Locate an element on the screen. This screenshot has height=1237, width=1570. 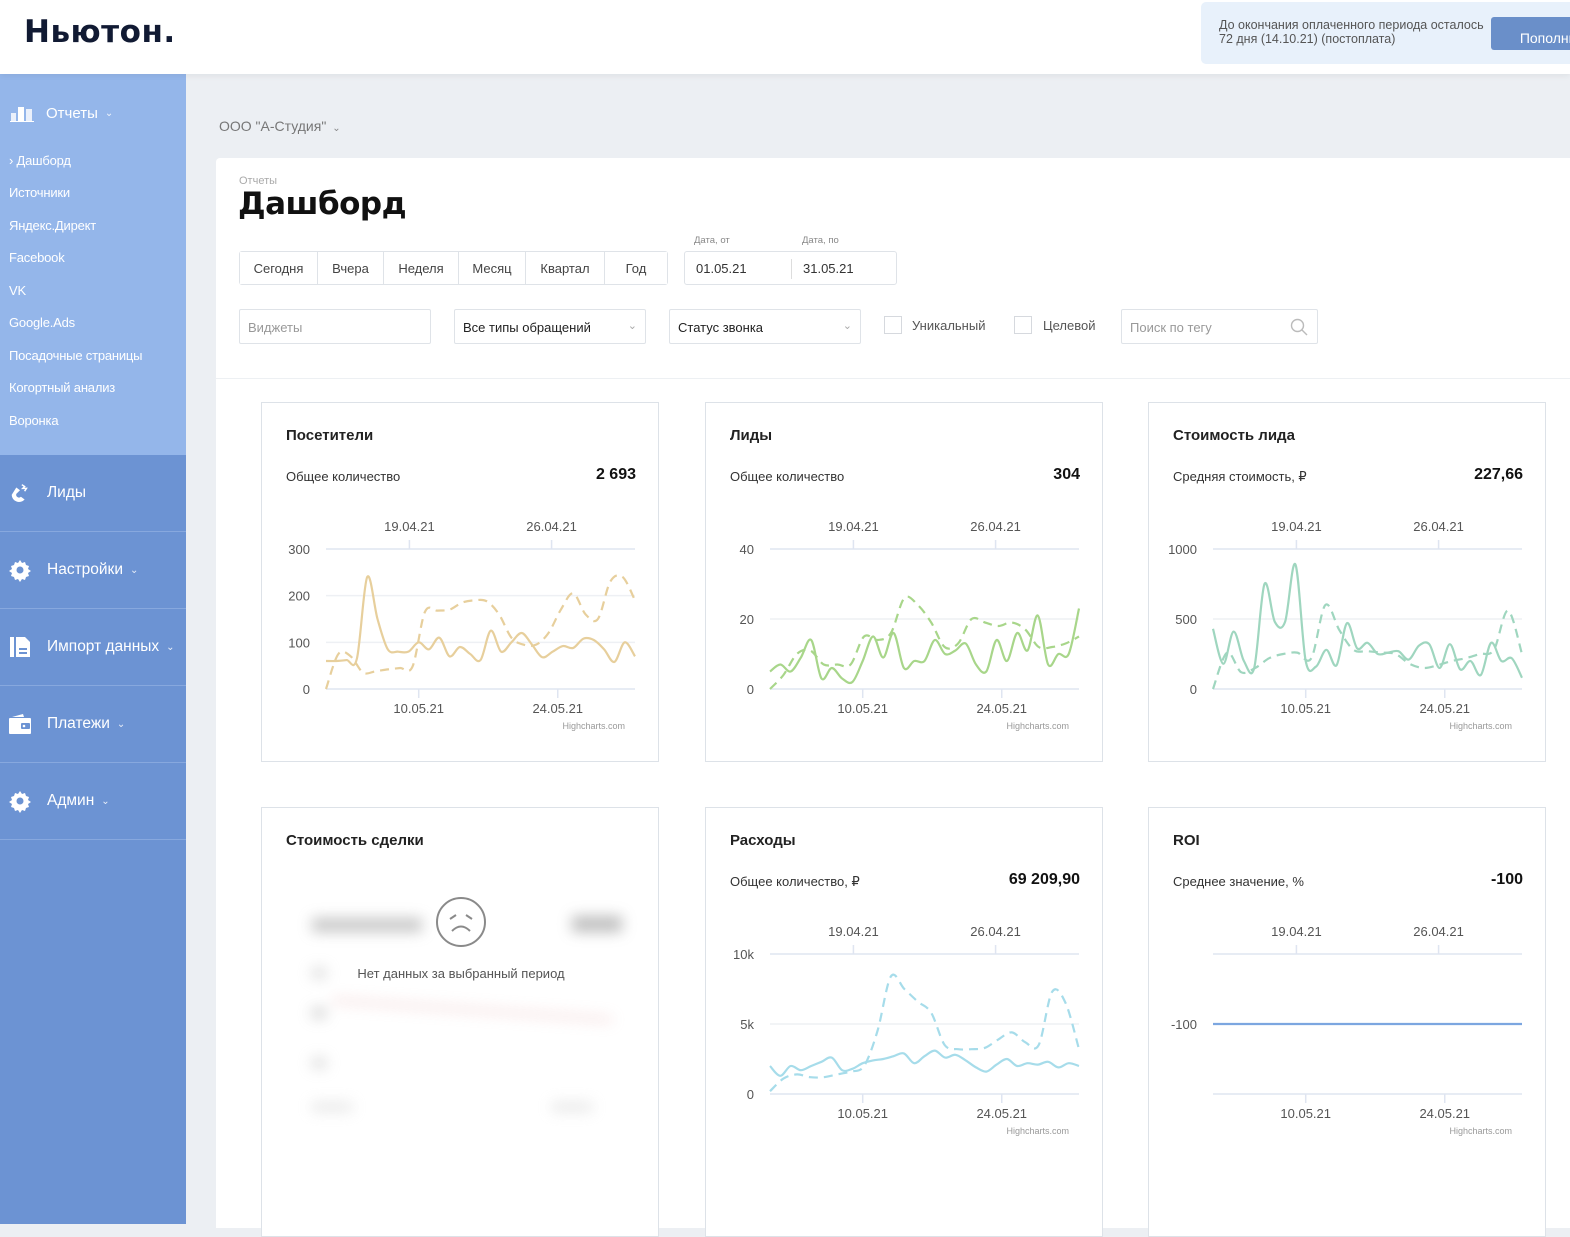
sidebar-item-sources: Источники is located at coordinates (39, 192).